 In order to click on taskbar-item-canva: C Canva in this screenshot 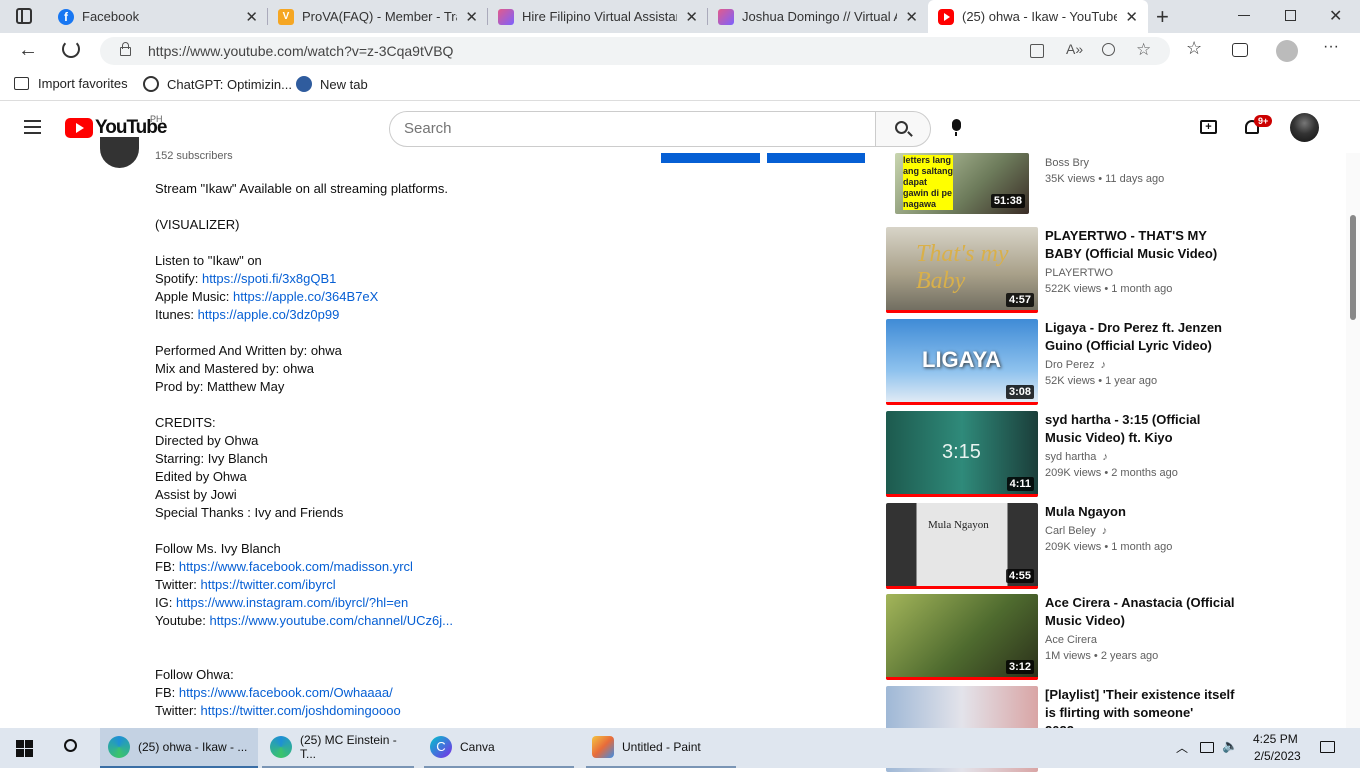, I will do `click(499, 748)`.